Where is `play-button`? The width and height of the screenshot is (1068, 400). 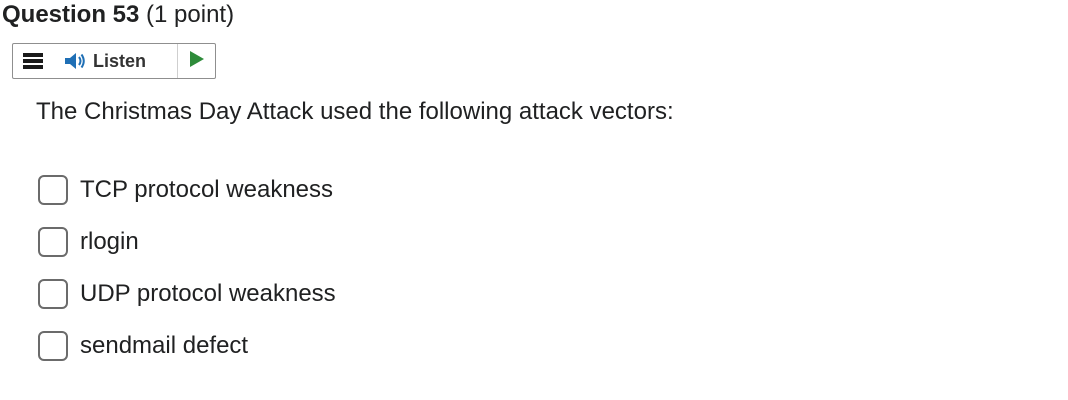 play-button is located at coordinates (196, 61).